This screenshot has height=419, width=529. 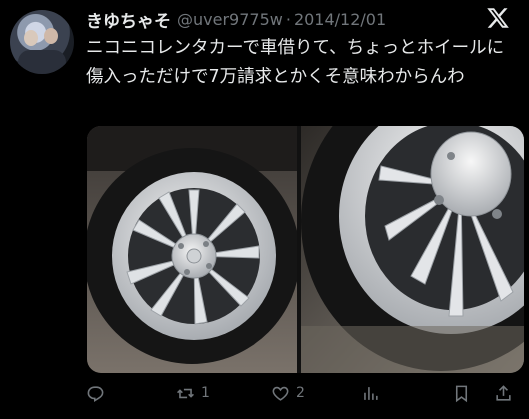 I want to click on like-button: 2, so click(x=288, y=393).